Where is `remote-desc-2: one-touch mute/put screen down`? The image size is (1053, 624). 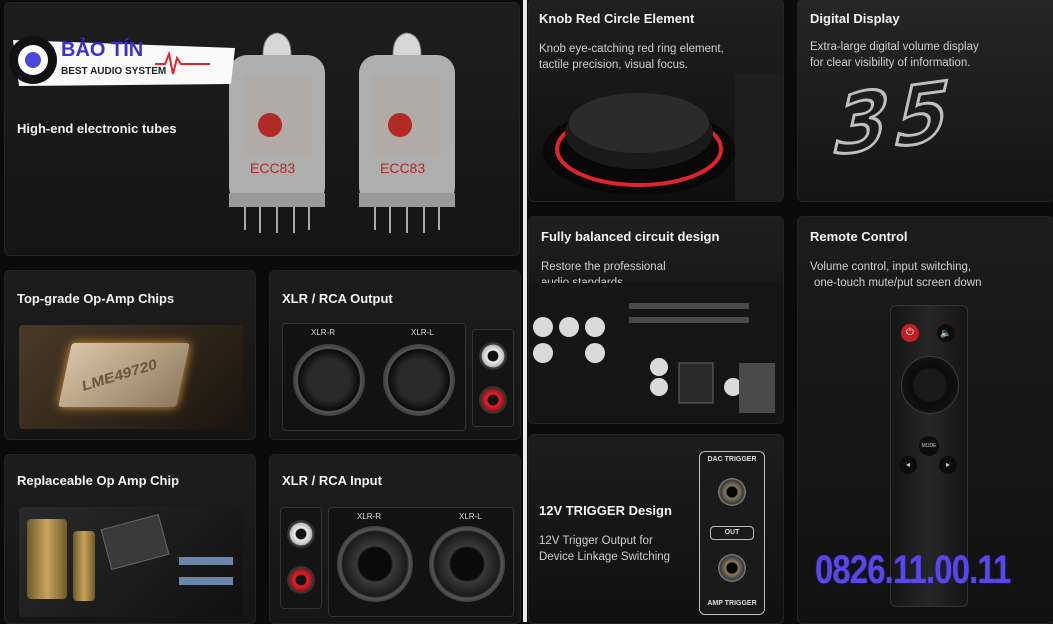 remote-desc-2: one-touch mute/put screen down is located at coordinates (898, 283).